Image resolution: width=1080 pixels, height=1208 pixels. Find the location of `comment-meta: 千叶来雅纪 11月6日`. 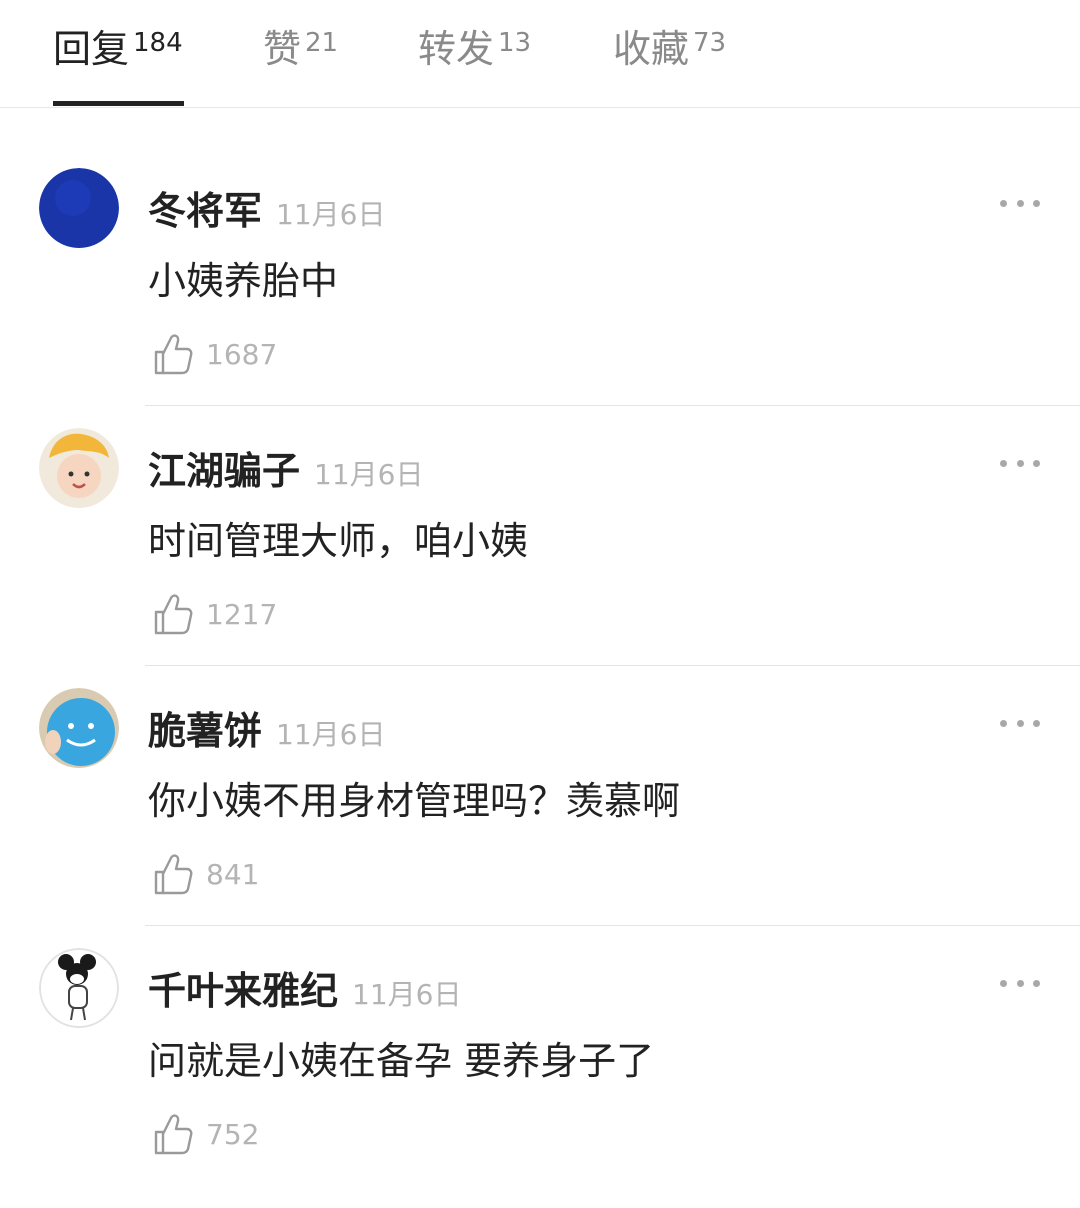

comment-meta: 千叶来雅纪 11月6日 is located at coordinates (304, 987).